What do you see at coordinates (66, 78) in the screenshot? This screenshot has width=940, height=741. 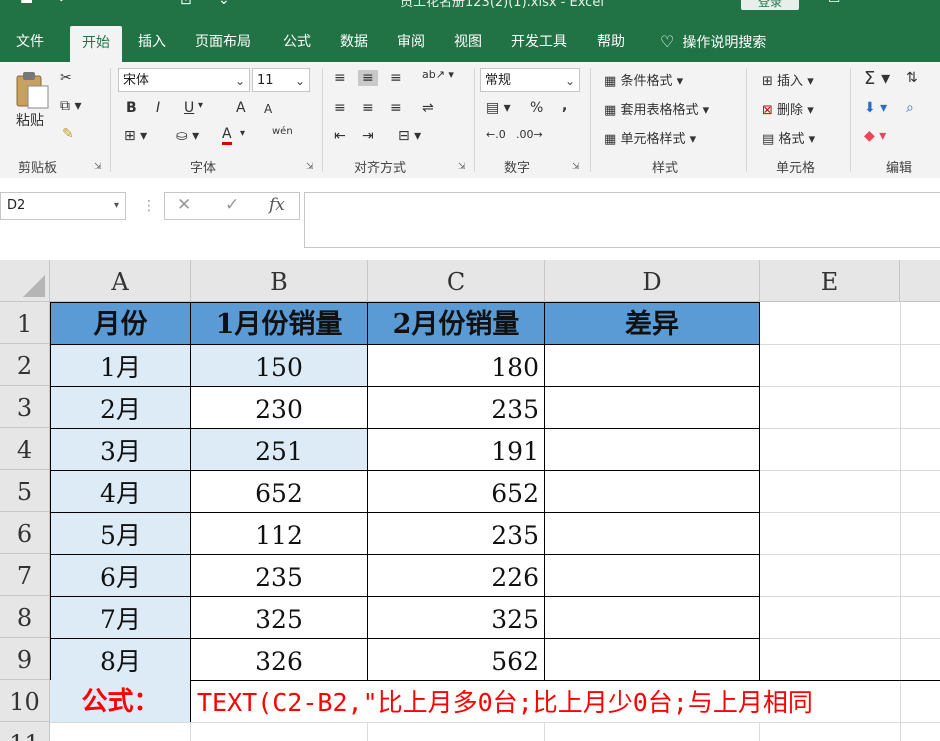 I see `cut-icon: ✂` at bounding box center [66, 78].